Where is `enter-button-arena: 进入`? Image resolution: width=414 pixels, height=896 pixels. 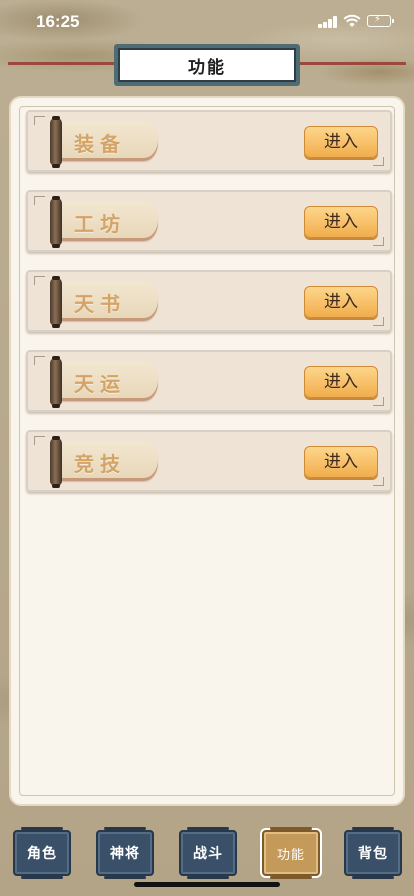 enter-button-arena: 进入 is located at coordinates (341, 462).